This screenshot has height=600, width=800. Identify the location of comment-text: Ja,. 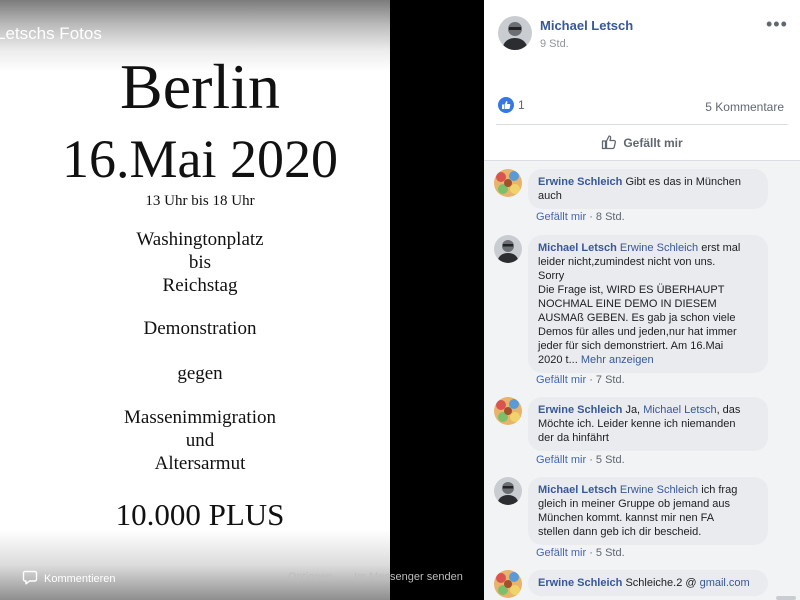
(633, 410).